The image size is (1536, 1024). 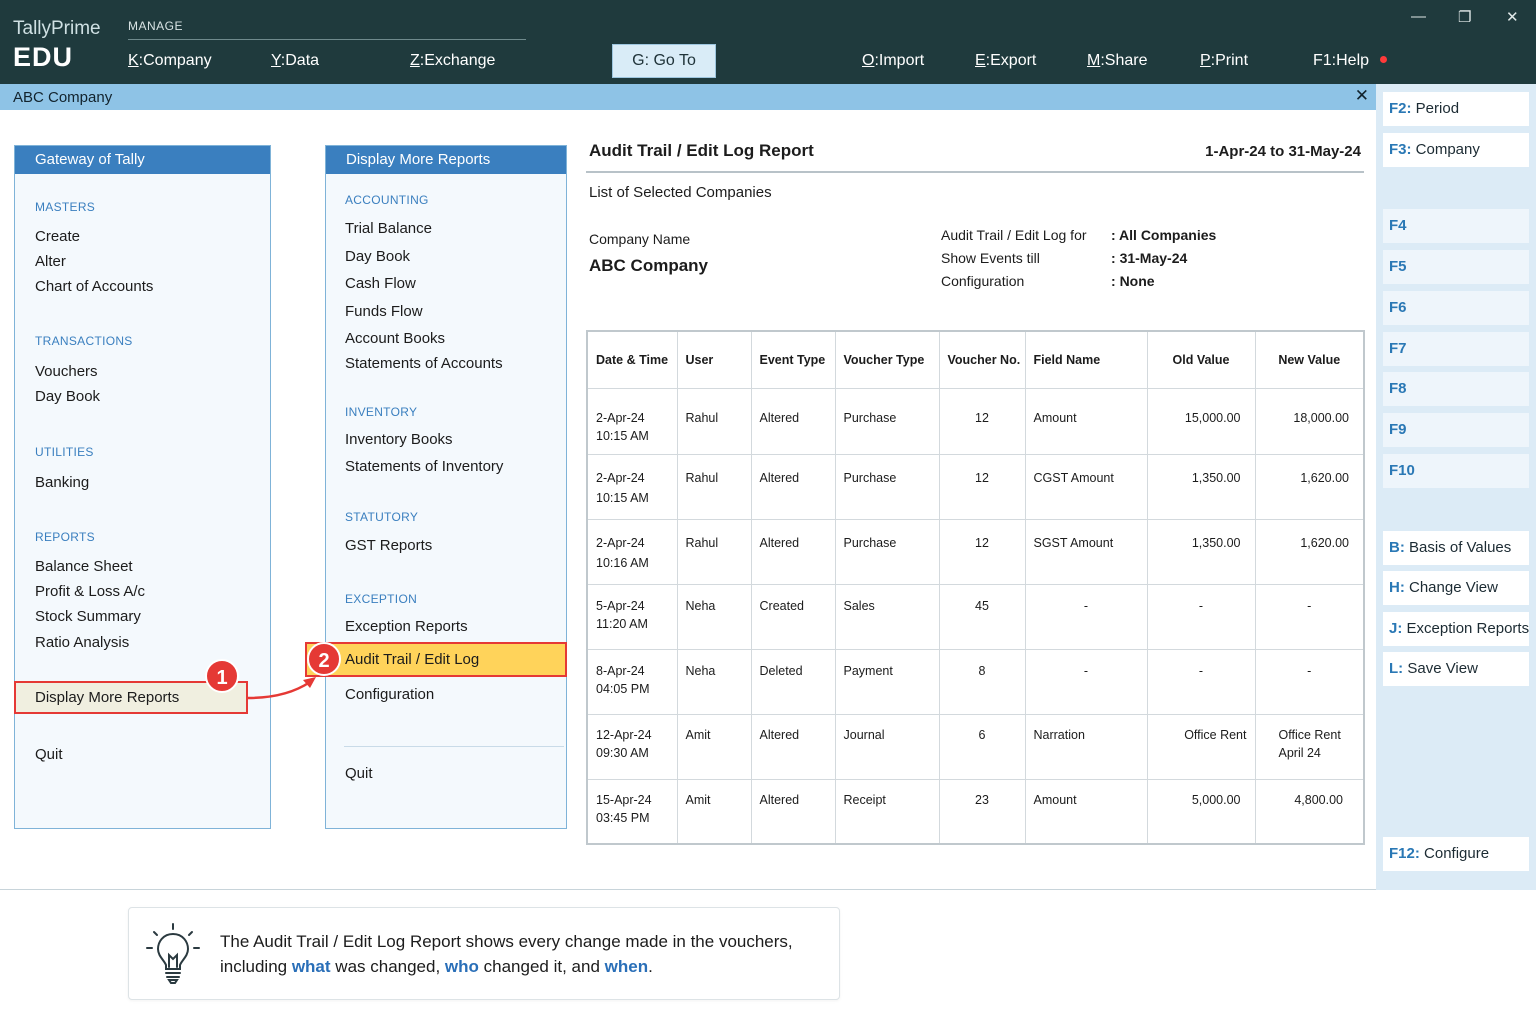 I want to click on menu-item-cash-flow: Cash Flow, so click(x=380, y=283).